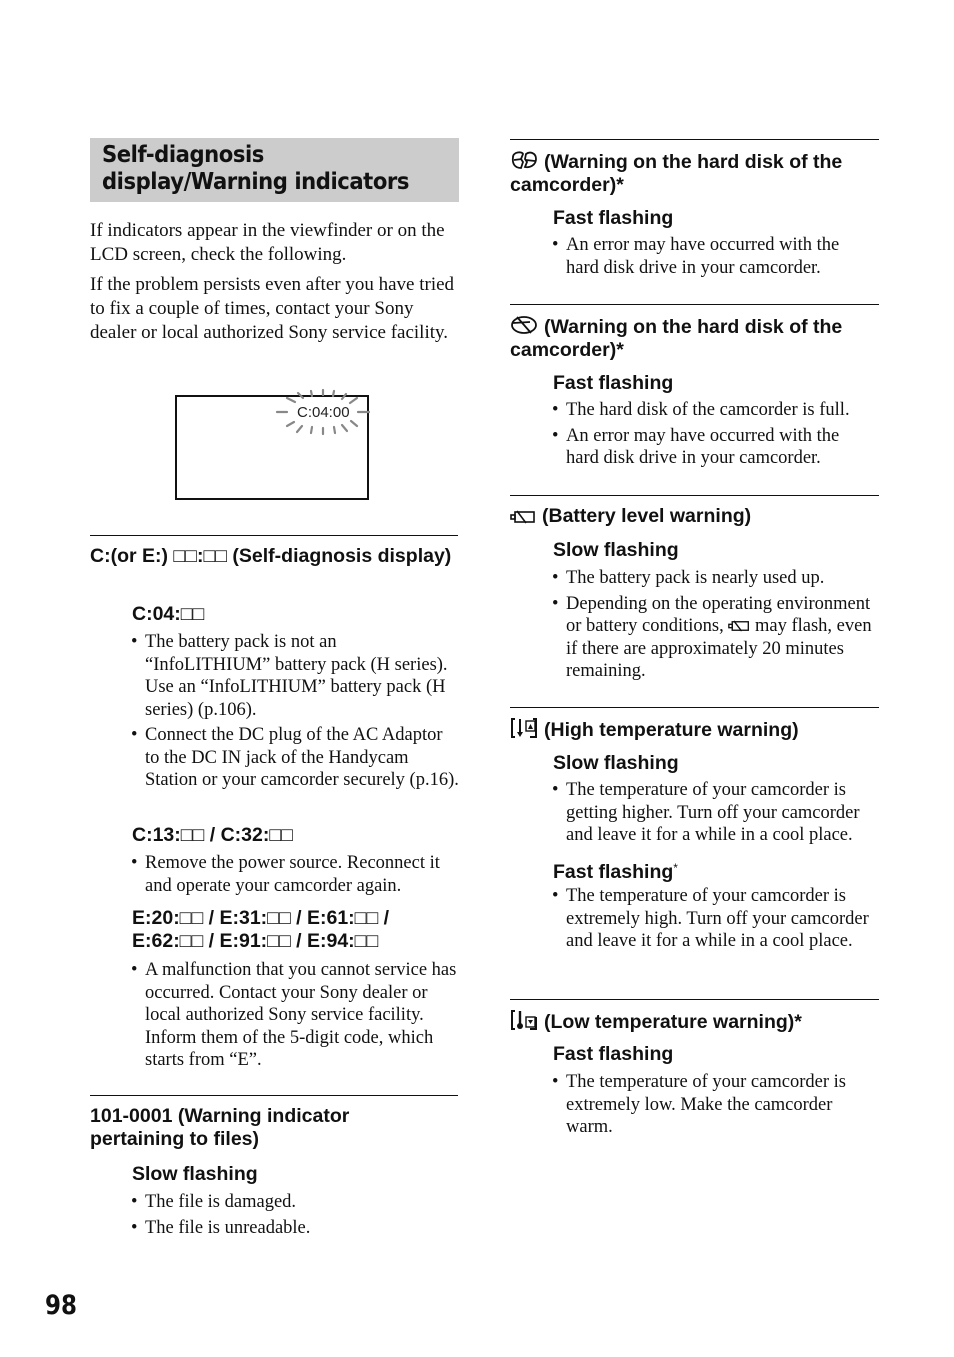 This screenshot has width=954, height=1357. Describe the element at coordinates (61, 1305) in the screenshot. I see `page-number: 98` at that location.